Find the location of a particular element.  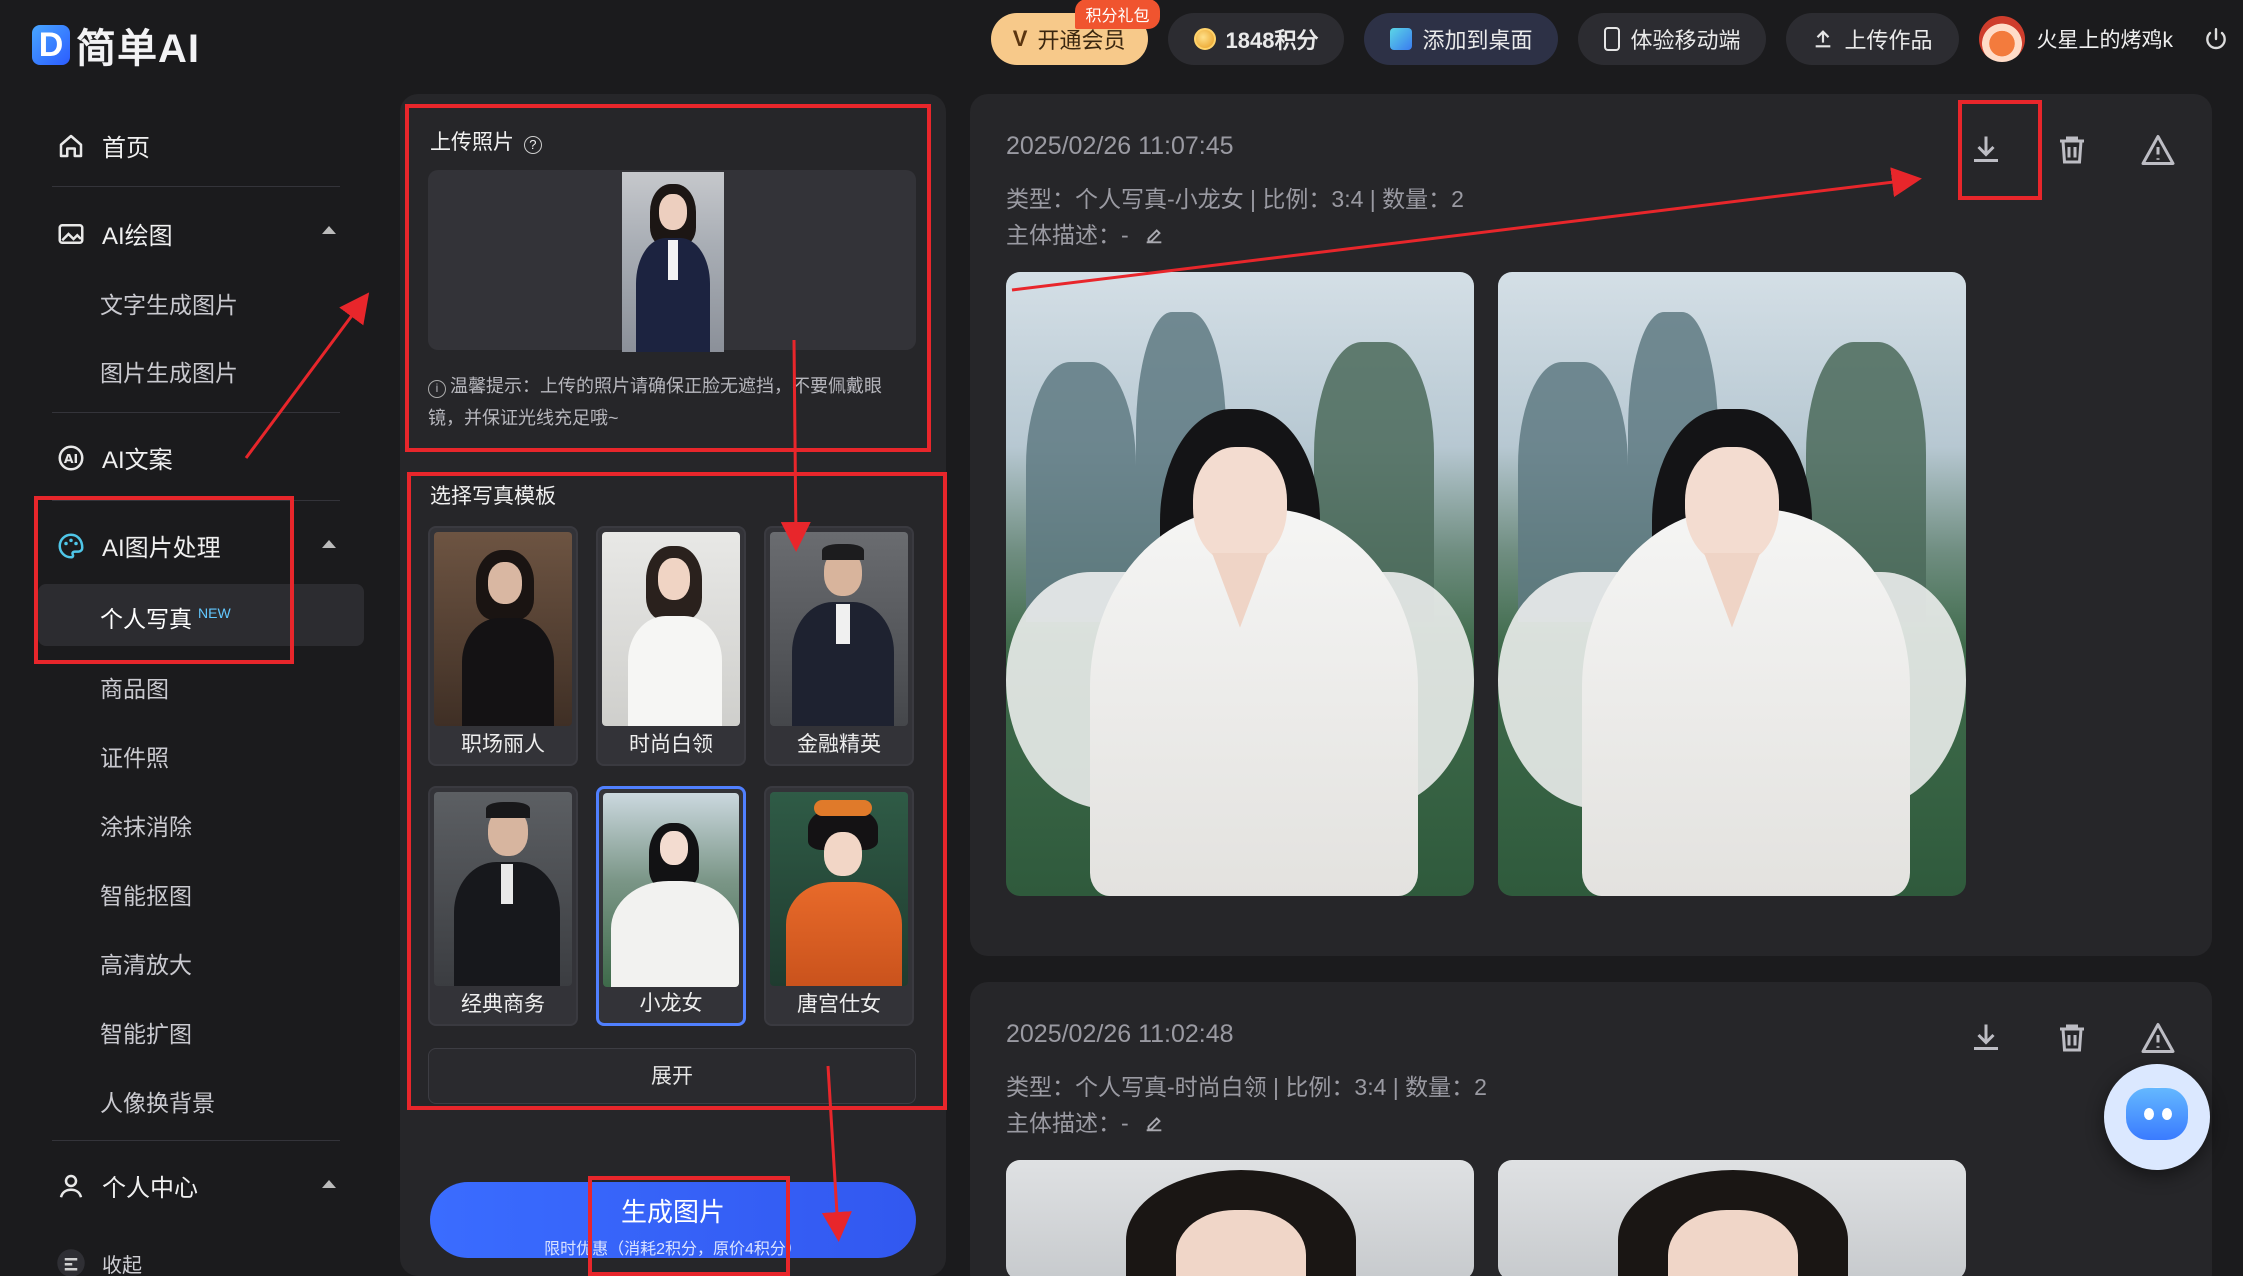

sidebar-item-image-to-image: 图片生成图片 is located at coordinates (169, 371).